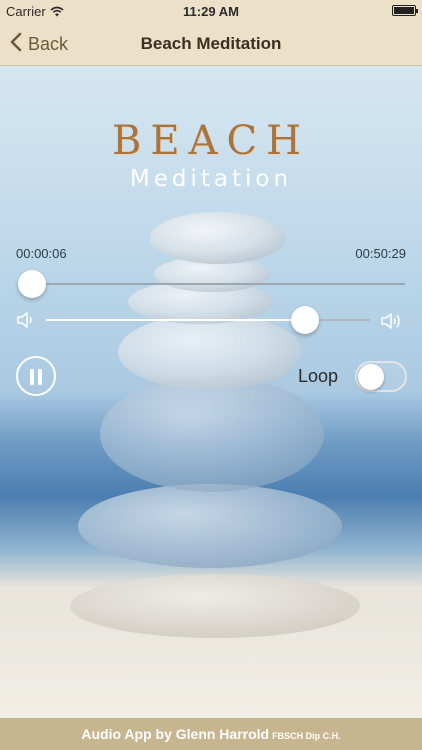 The image size is (422, 750). What do you see at coordinates (41, 253) in the screenshot?
I see `elapsed-time: 00:00:06` at bounding box center [41, 253].